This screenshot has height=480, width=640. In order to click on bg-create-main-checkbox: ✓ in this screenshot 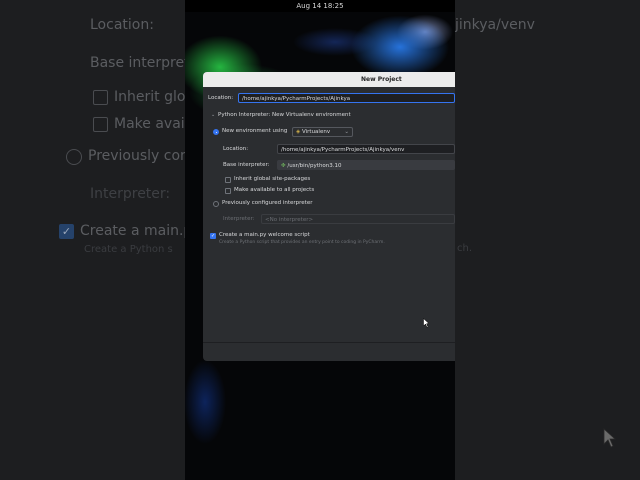, I will do `click(66, 231)`.